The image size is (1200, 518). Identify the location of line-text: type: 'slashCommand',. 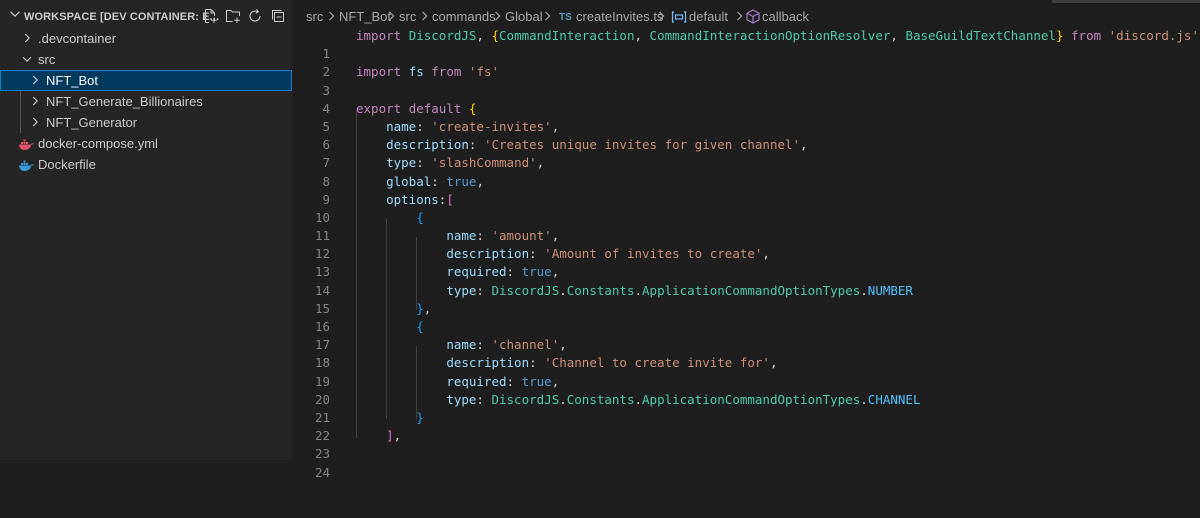
(465, 163).